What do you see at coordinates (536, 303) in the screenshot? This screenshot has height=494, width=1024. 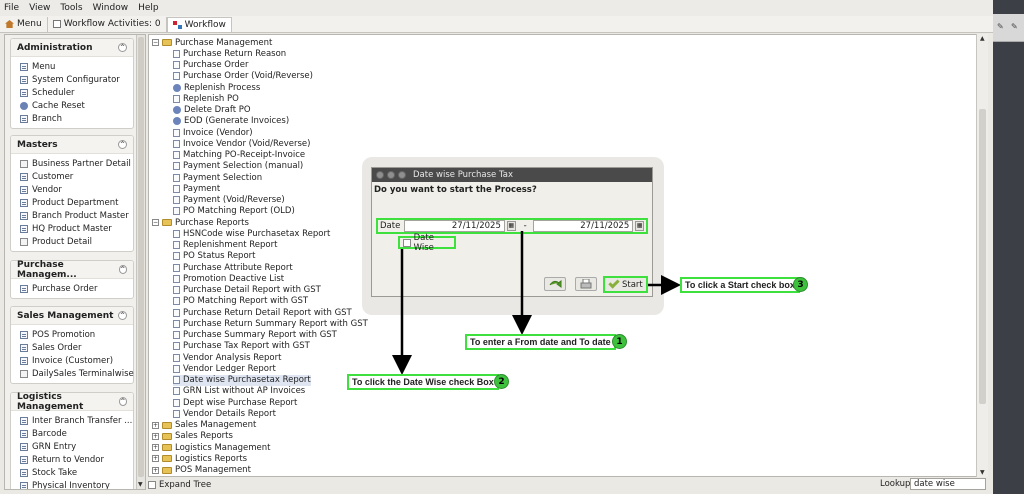 I see `annotation-arrows` at bounding box center [536, 303].